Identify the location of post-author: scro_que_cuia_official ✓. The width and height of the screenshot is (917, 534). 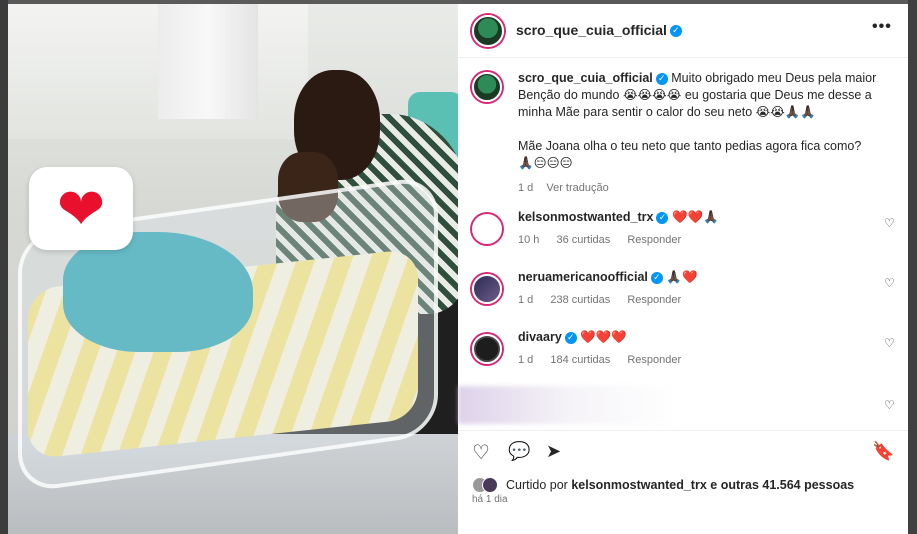
(599, 30).